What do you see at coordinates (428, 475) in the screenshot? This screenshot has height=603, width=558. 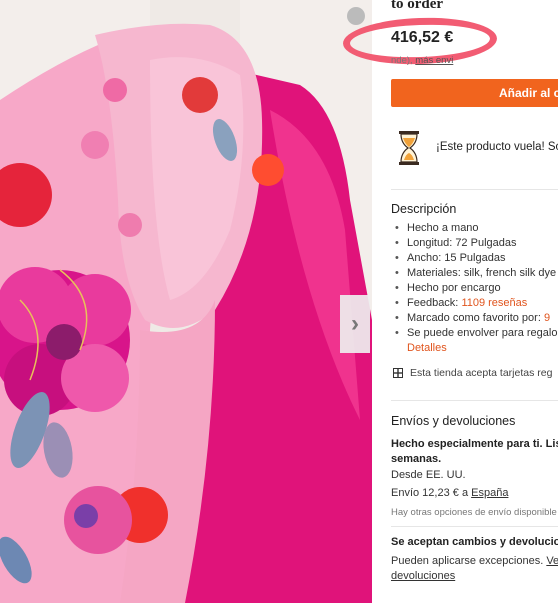 I see `ships-from: Desde EE. UU.` at bounding box center [428, 475].